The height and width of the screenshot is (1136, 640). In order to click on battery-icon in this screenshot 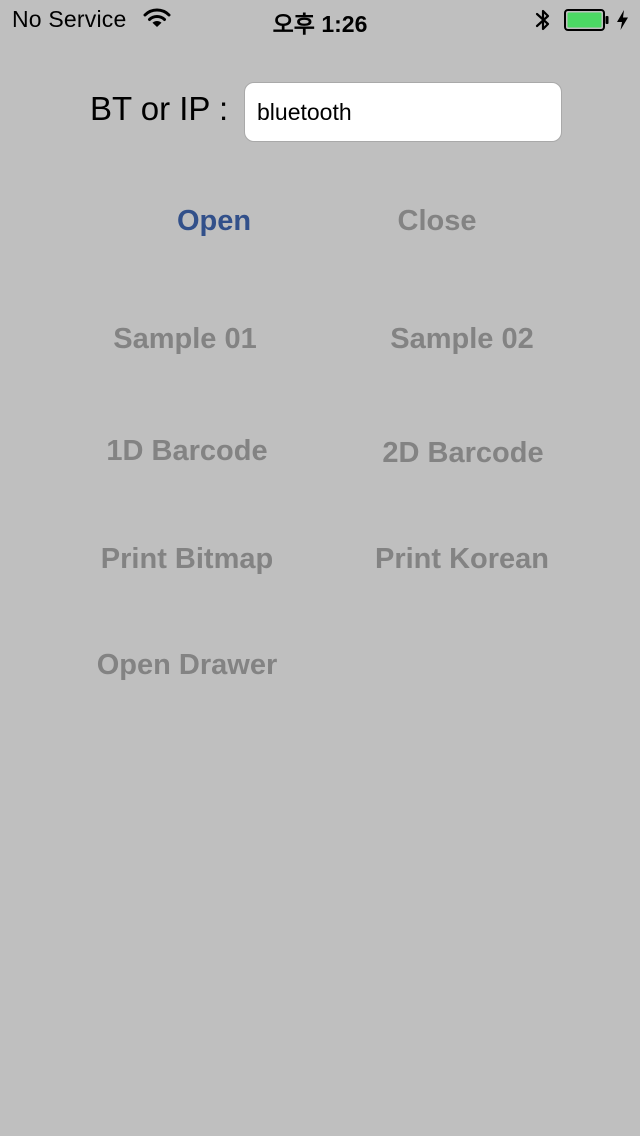, I will do `click(586, 20)`.